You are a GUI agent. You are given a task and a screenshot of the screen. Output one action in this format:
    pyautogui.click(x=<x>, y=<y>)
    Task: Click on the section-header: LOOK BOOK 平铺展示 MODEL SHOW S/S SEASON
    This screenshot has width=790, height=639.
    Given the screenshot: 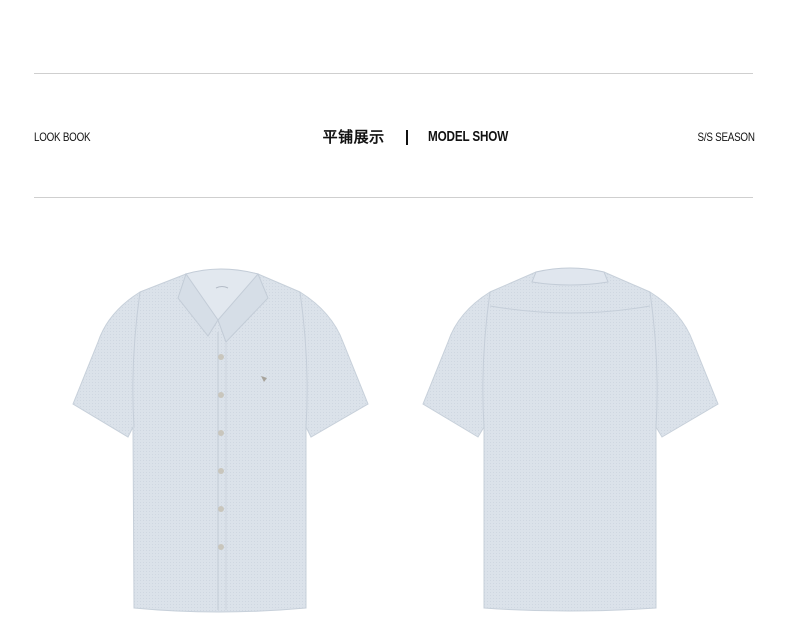 What is the action you would take?
    pyautogui.click(x=394, y=137)
    